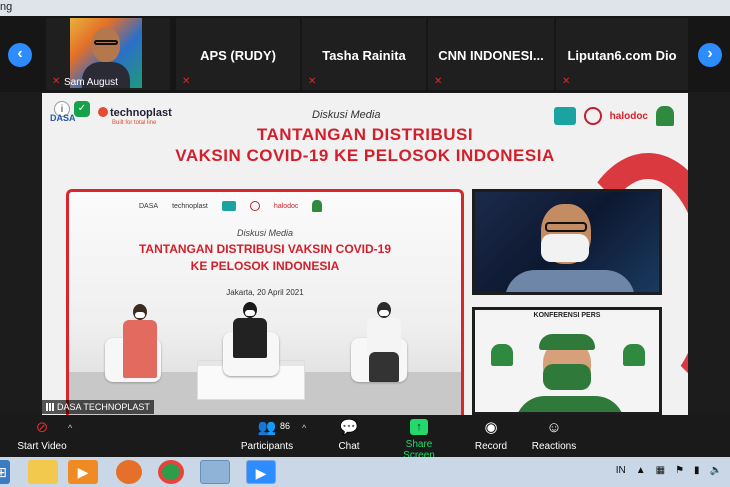  Describe the element at coordinates (491, 427) in the screenshot. I see `record-icon: ◉` at that location.